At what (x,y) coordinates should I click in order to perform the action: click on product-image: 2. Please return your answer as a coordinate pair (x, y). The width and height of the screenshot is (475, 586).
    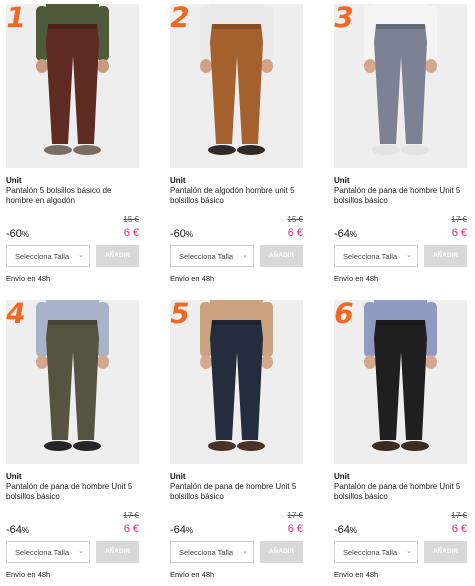
    Looking at the image, I should click on (236, 86).